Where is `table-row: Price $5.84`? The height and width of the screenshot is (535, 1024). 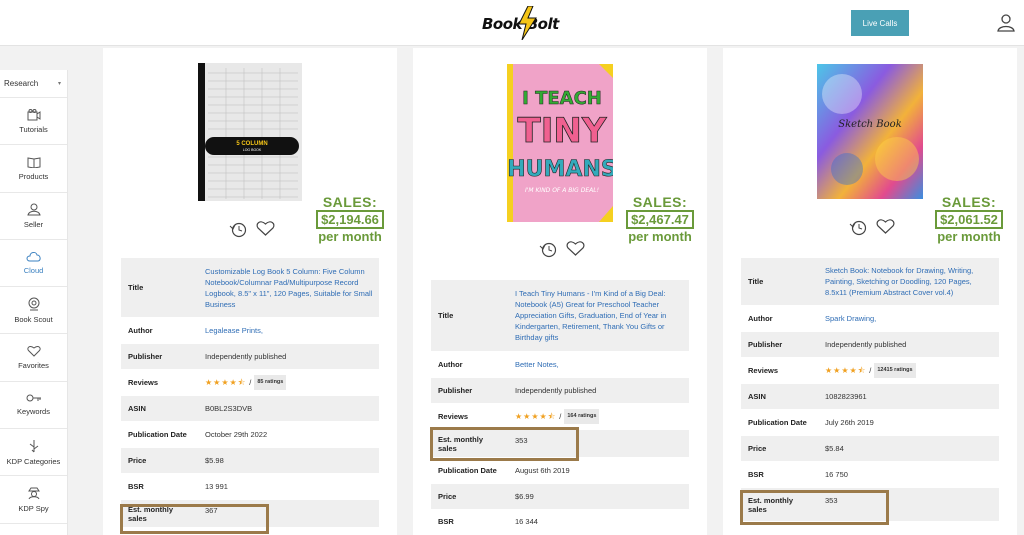
table-row: Price $5.84 is located at coordinates (870, 449).